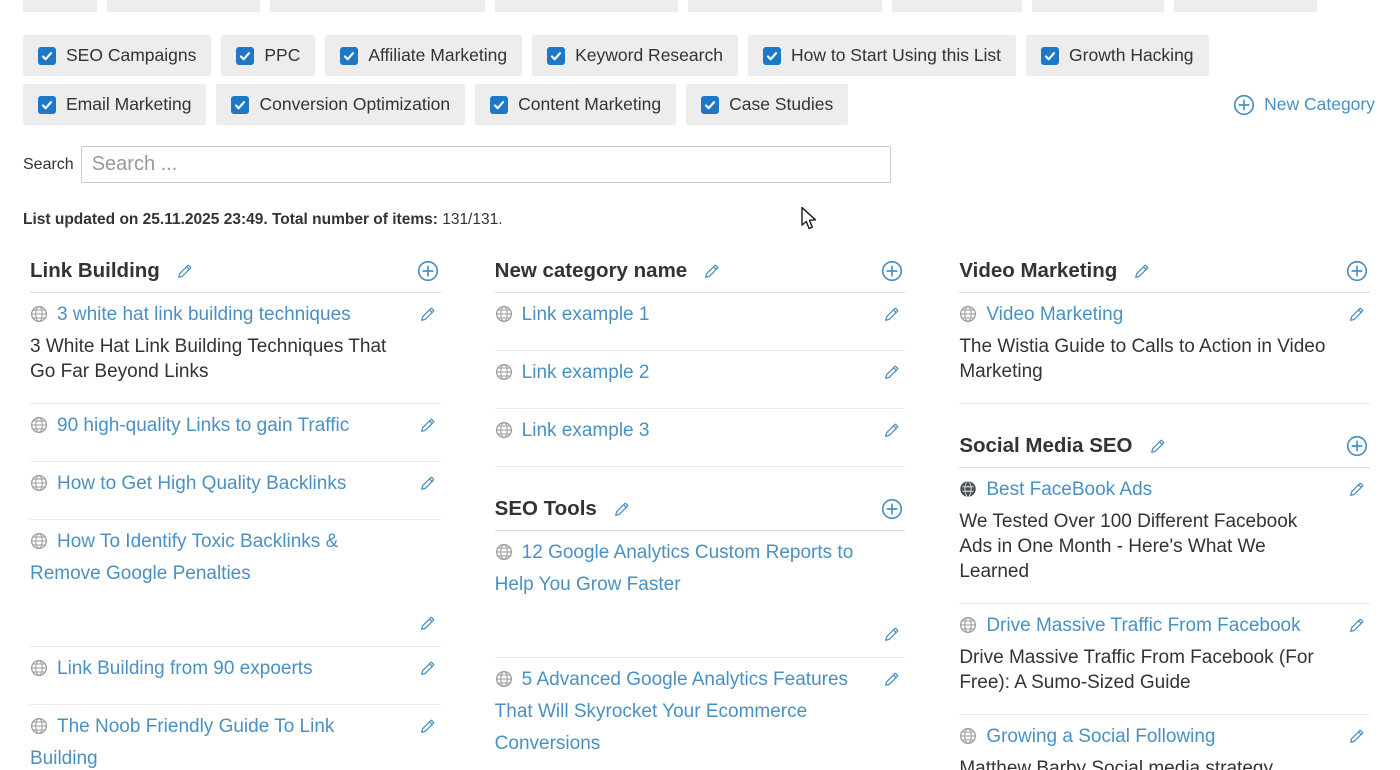 This screenshot has width=1400, height=770. What do you see at coordinates (182, 742) in the screenshot?
I see `bookmark-link: The Noob Friendly Guide To Link Building` at bounding box center [182, 742].